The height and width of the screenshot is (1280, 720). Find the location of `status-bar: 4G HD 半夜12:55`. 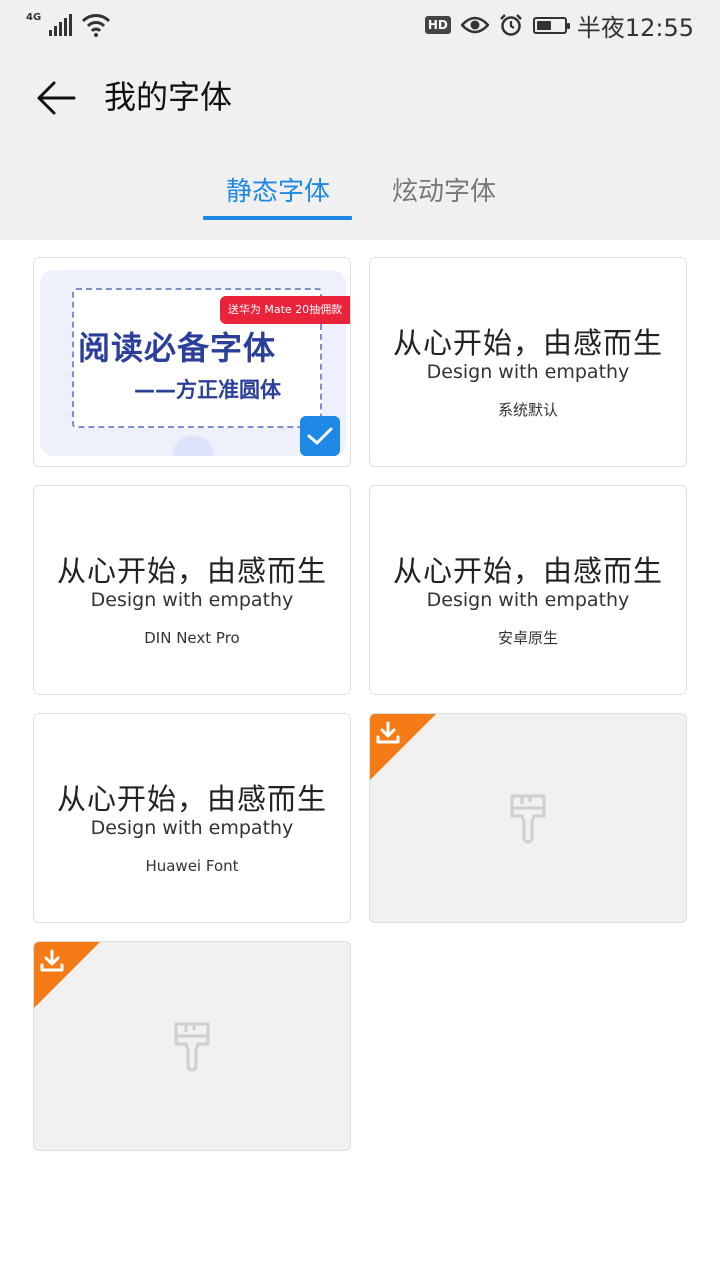

status-bar: 4G HD 半夜12:55 is located at coordinates (360, 25).